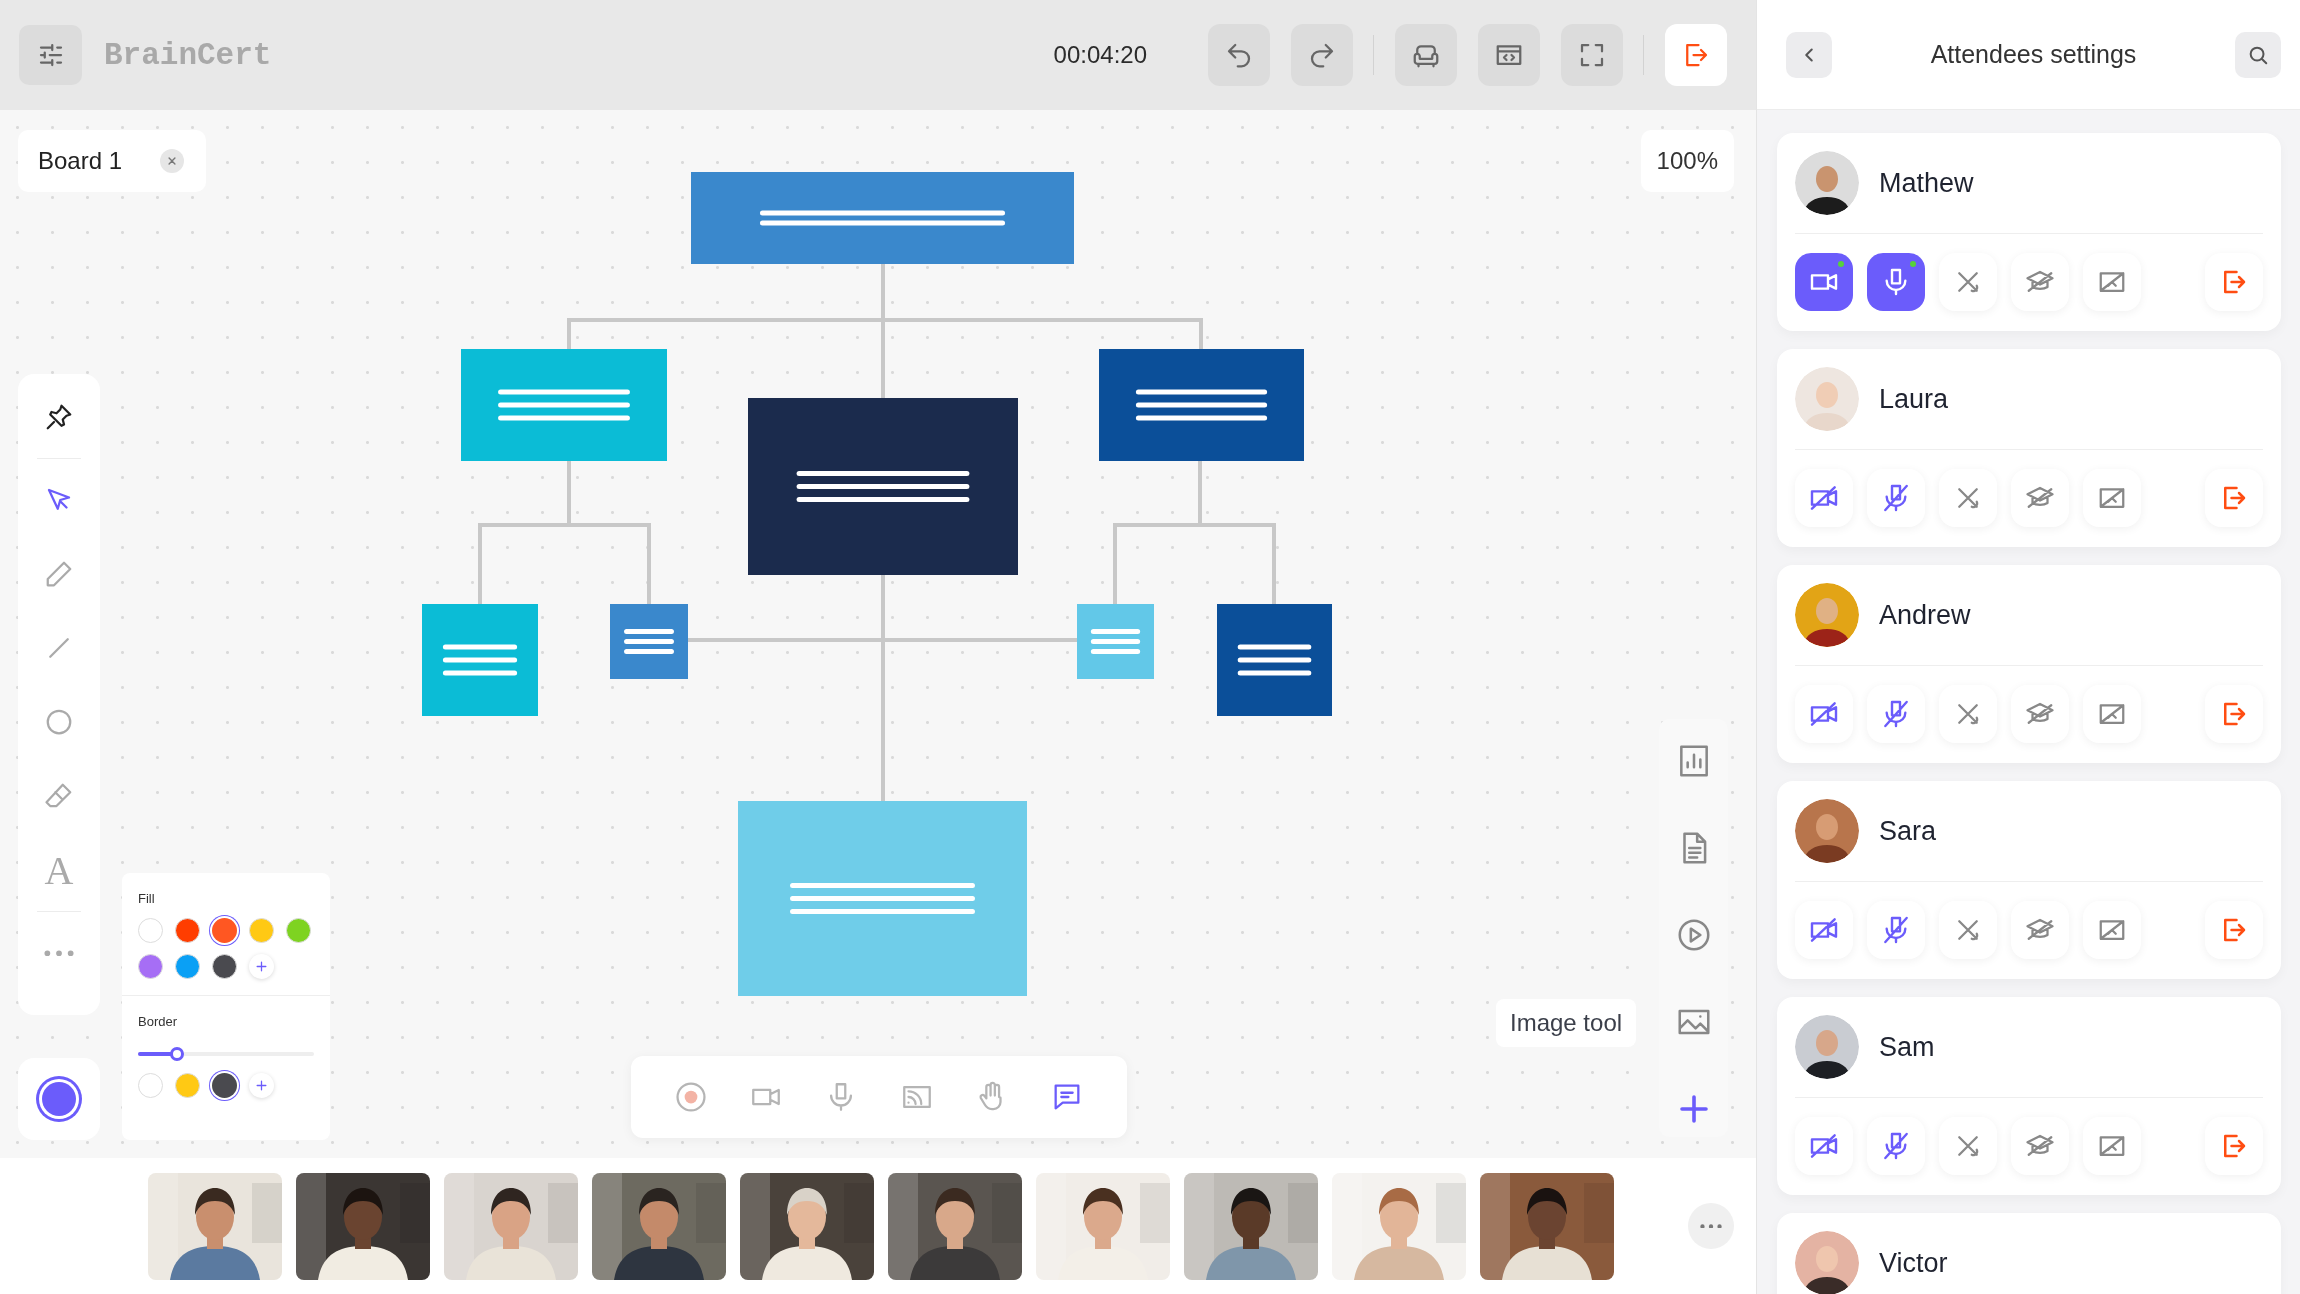 The height and width of the screenshot is (1294, 2300). What do you see at coordinates (1100, 55) in the screenshot?
I see `session-timer: 00:04:20` at bounding box center [1100, 55].